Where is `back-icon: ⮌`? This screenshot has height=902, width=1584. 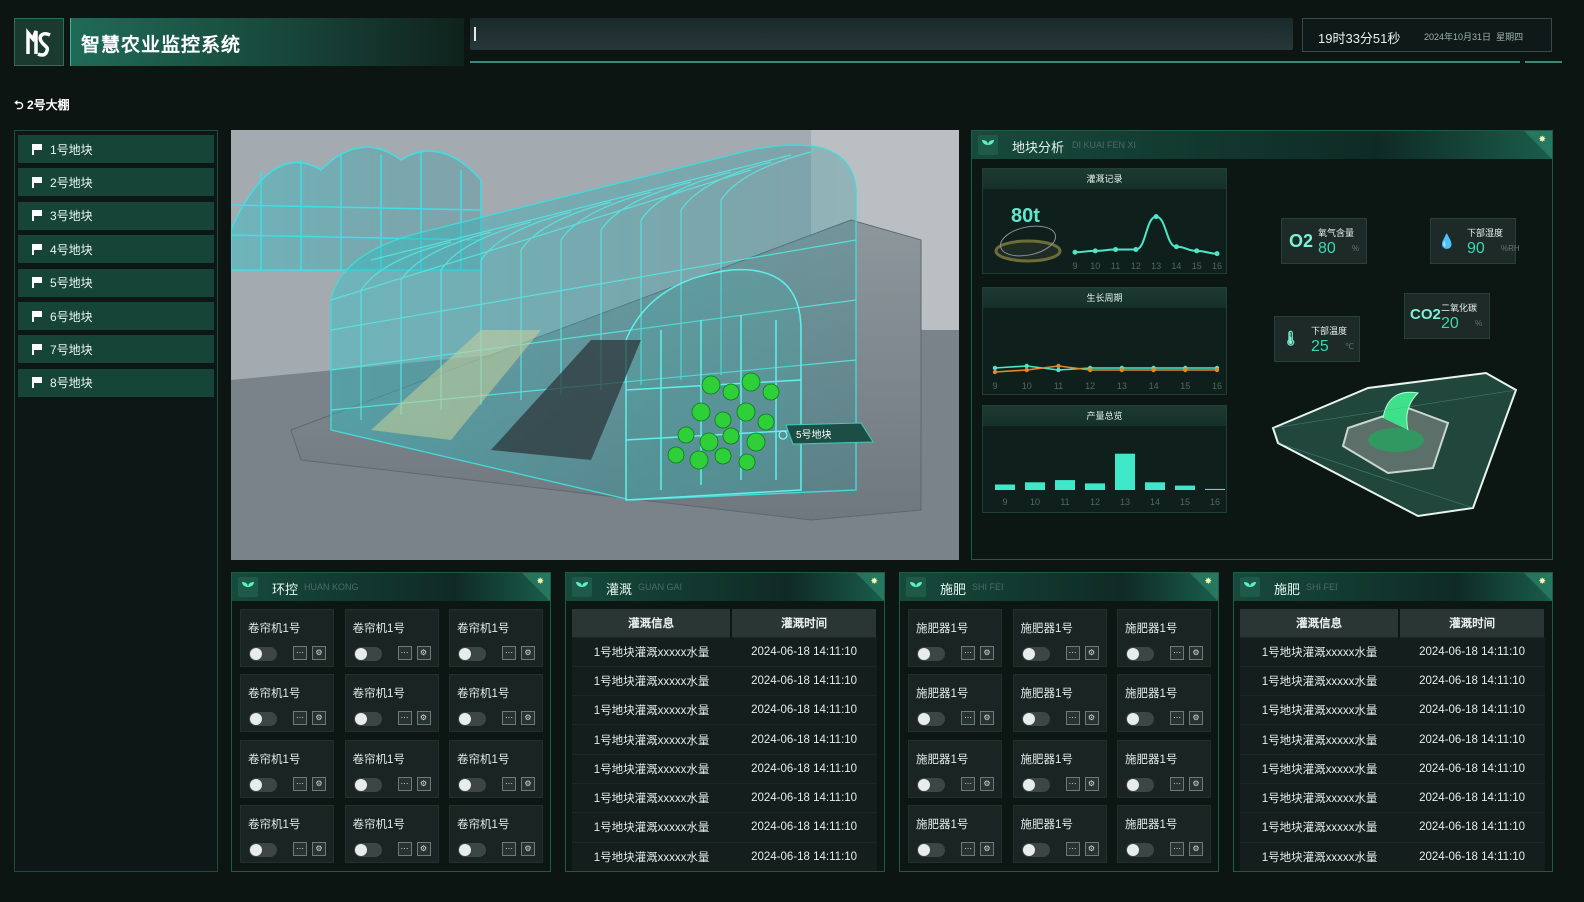
back-icon: ⮌ is located at coordinates (19, 105).